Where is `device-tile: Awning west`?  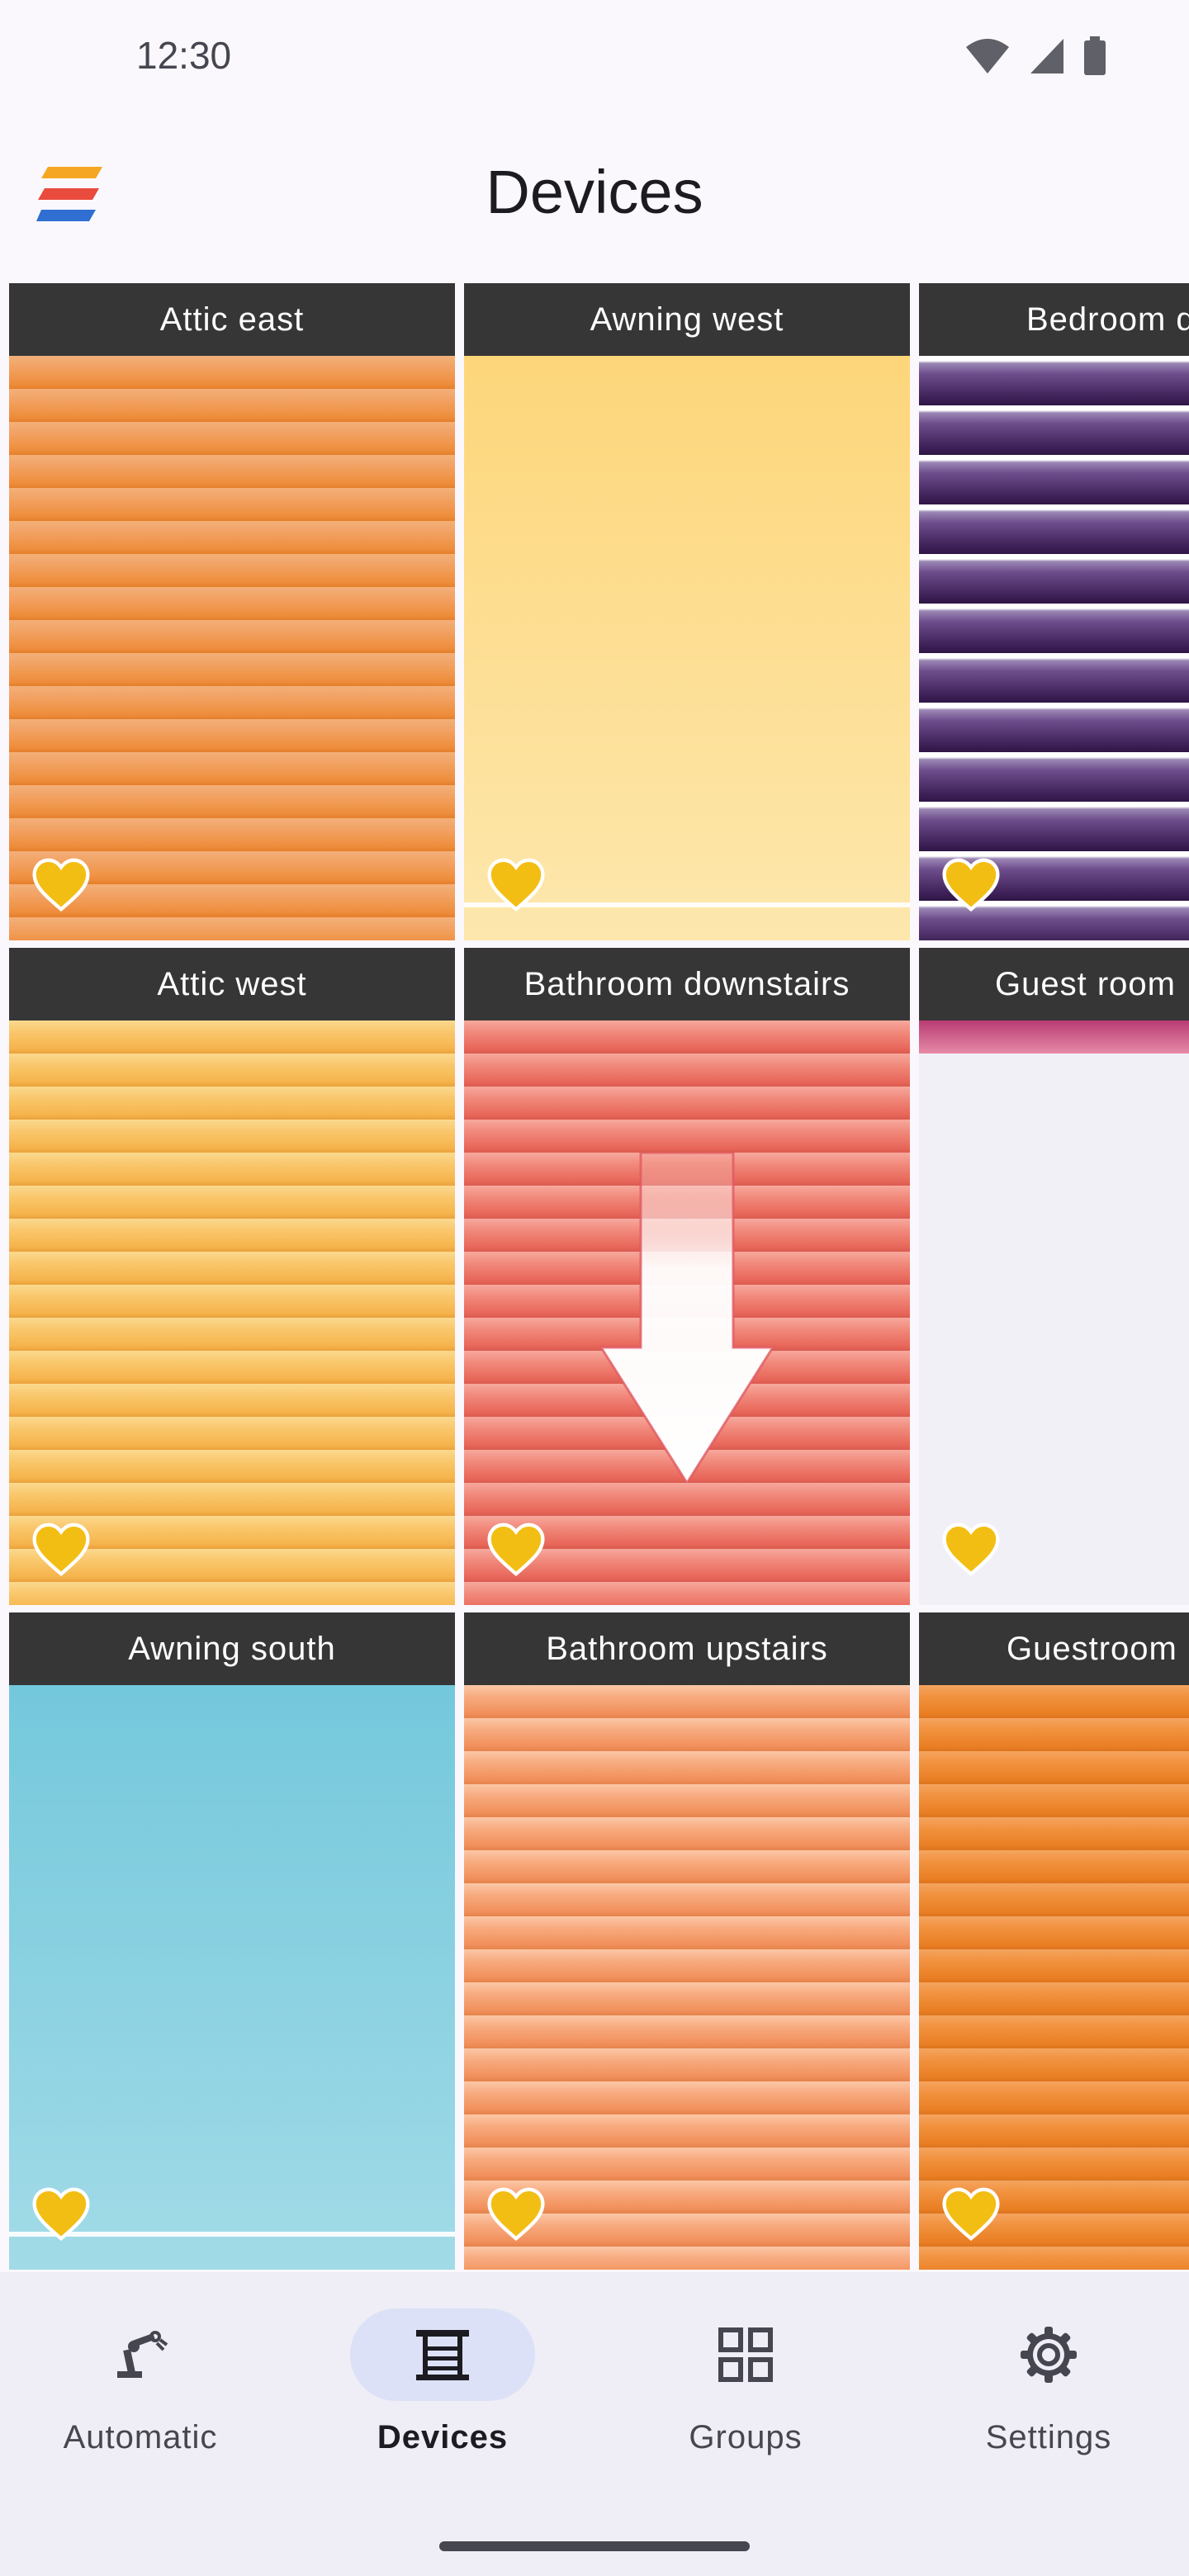 device-tile: Awning west is located at coordinates (687, 611).